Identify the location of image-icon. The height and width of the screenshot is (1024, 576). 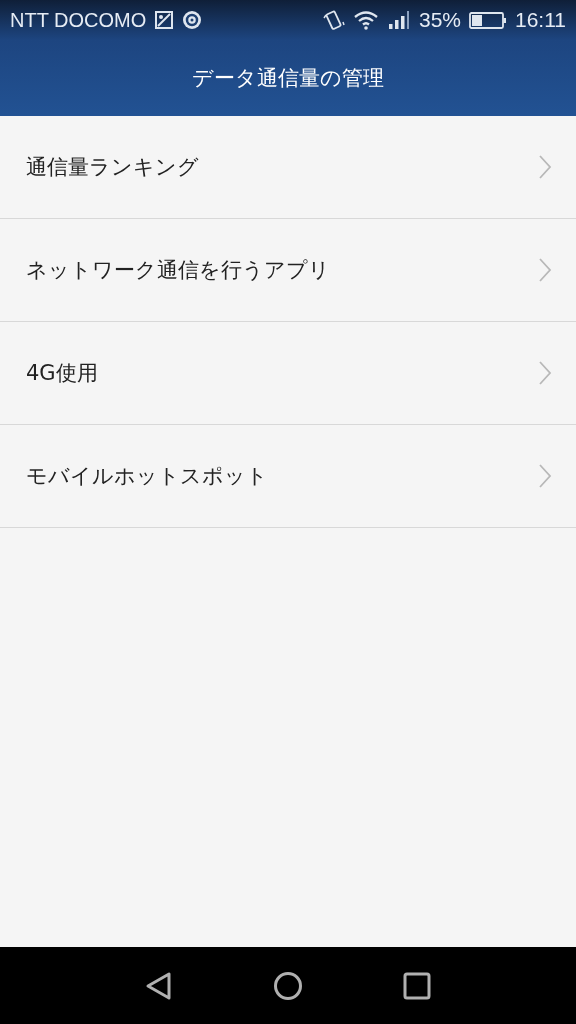
(164, 20).